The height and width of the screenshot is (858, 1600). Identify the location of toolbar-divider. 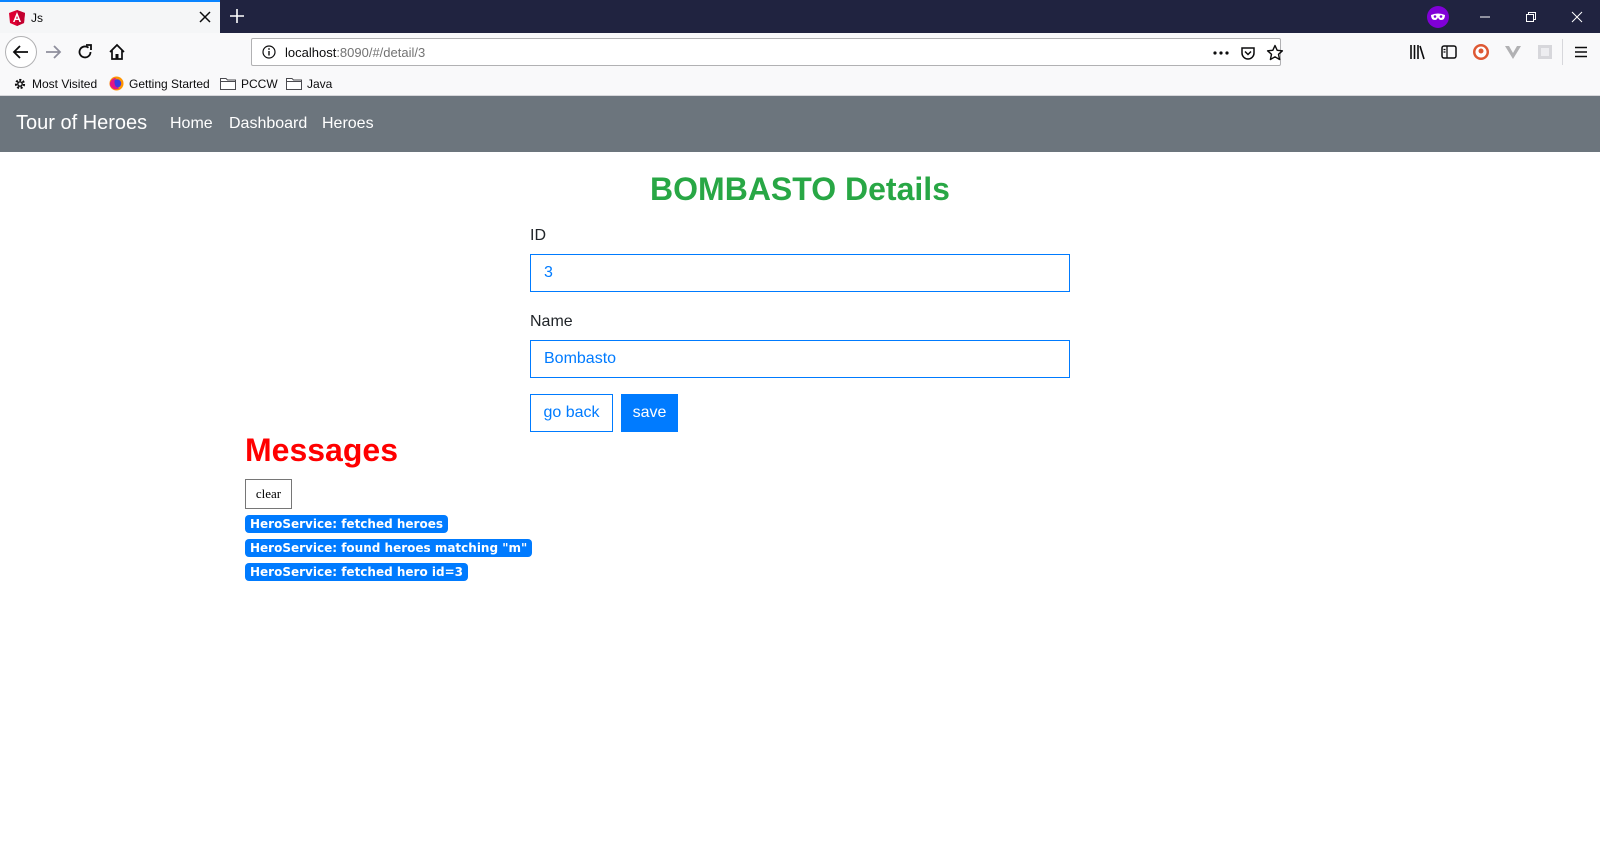
(1562, 52).